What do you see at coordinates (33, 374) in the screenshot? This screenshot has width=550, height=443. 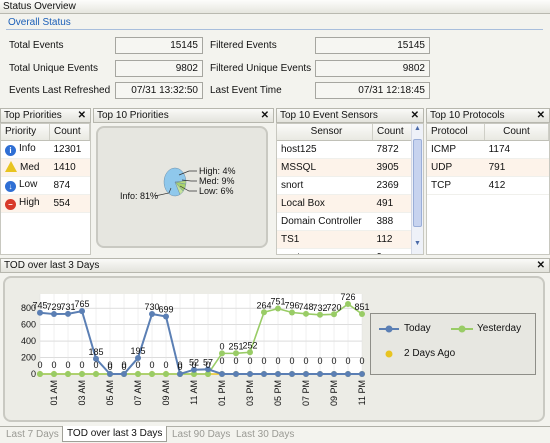 I see `y-tick-label: 0` at bounding box center [33, 374].